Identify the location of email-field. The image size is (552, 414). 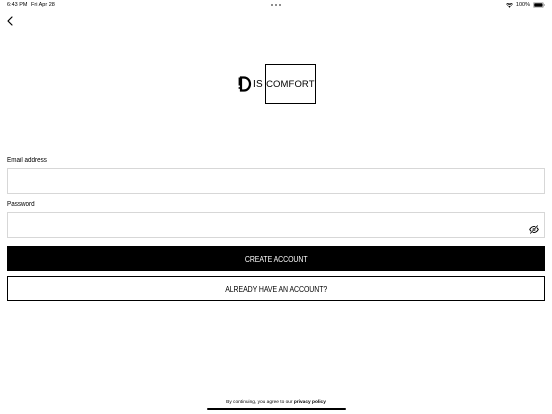
(276, 181).